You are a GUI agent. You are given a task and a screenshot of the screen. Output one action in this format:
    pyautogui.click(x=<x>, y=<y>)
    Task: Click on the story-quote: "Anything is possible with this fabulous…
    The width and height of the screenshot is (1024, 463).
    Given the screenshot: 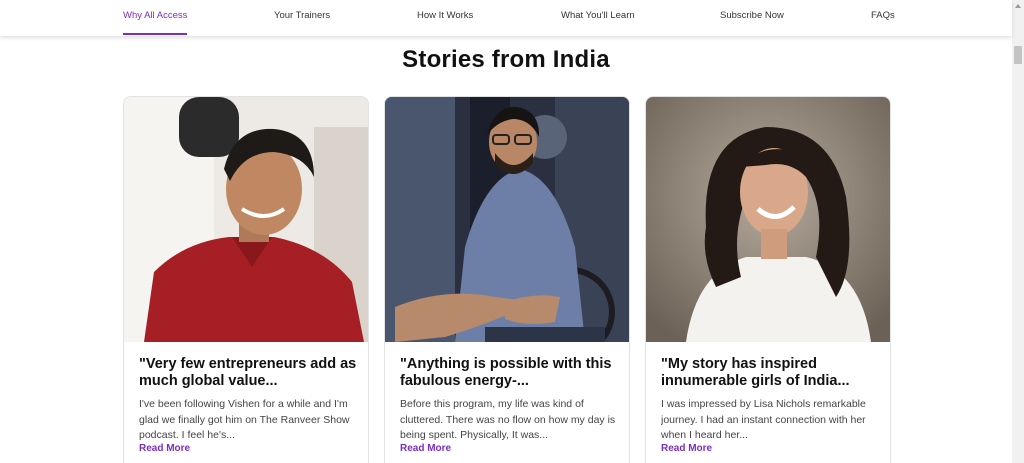 What is the action you would take?
    pyautogui.click(x=506, y=372)
    